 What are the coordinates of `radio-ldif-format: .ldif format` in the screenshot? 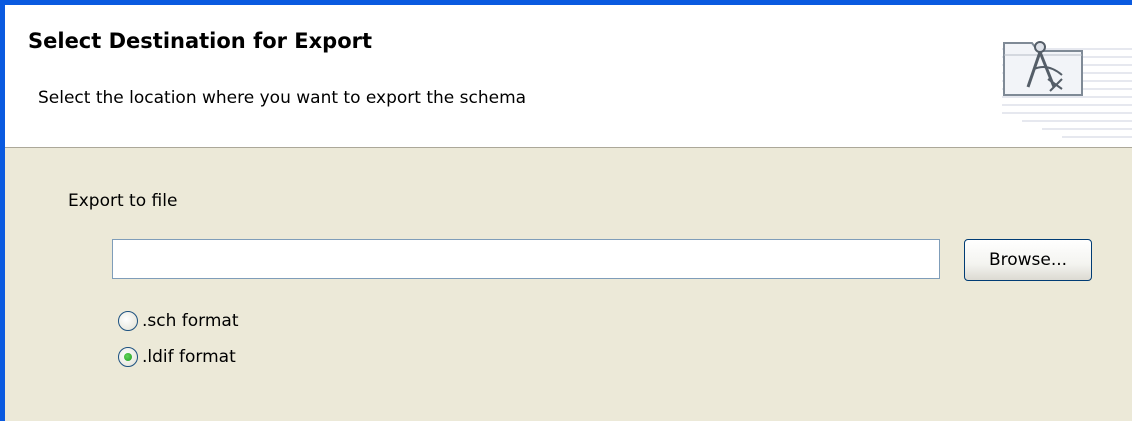 It's located at (177, 357).